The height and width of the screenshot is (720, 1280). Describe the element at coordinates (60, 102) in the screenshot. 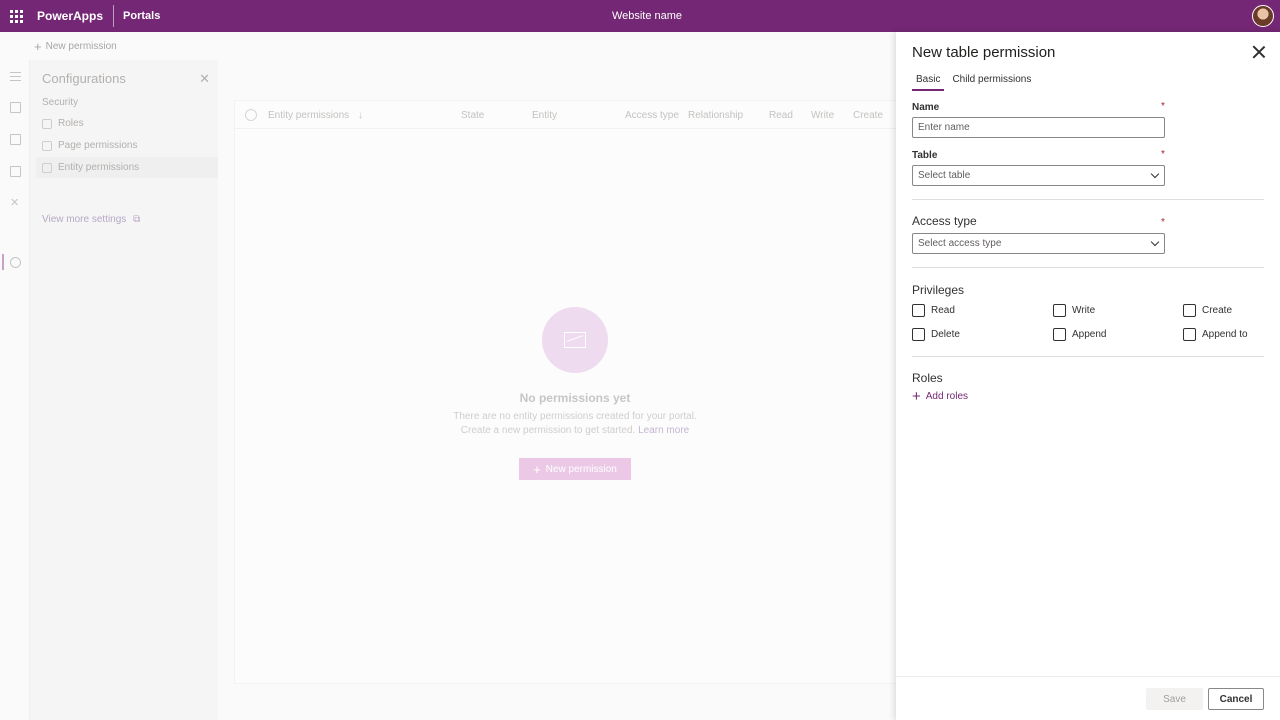

I see `security-section-label: Security` at that location.